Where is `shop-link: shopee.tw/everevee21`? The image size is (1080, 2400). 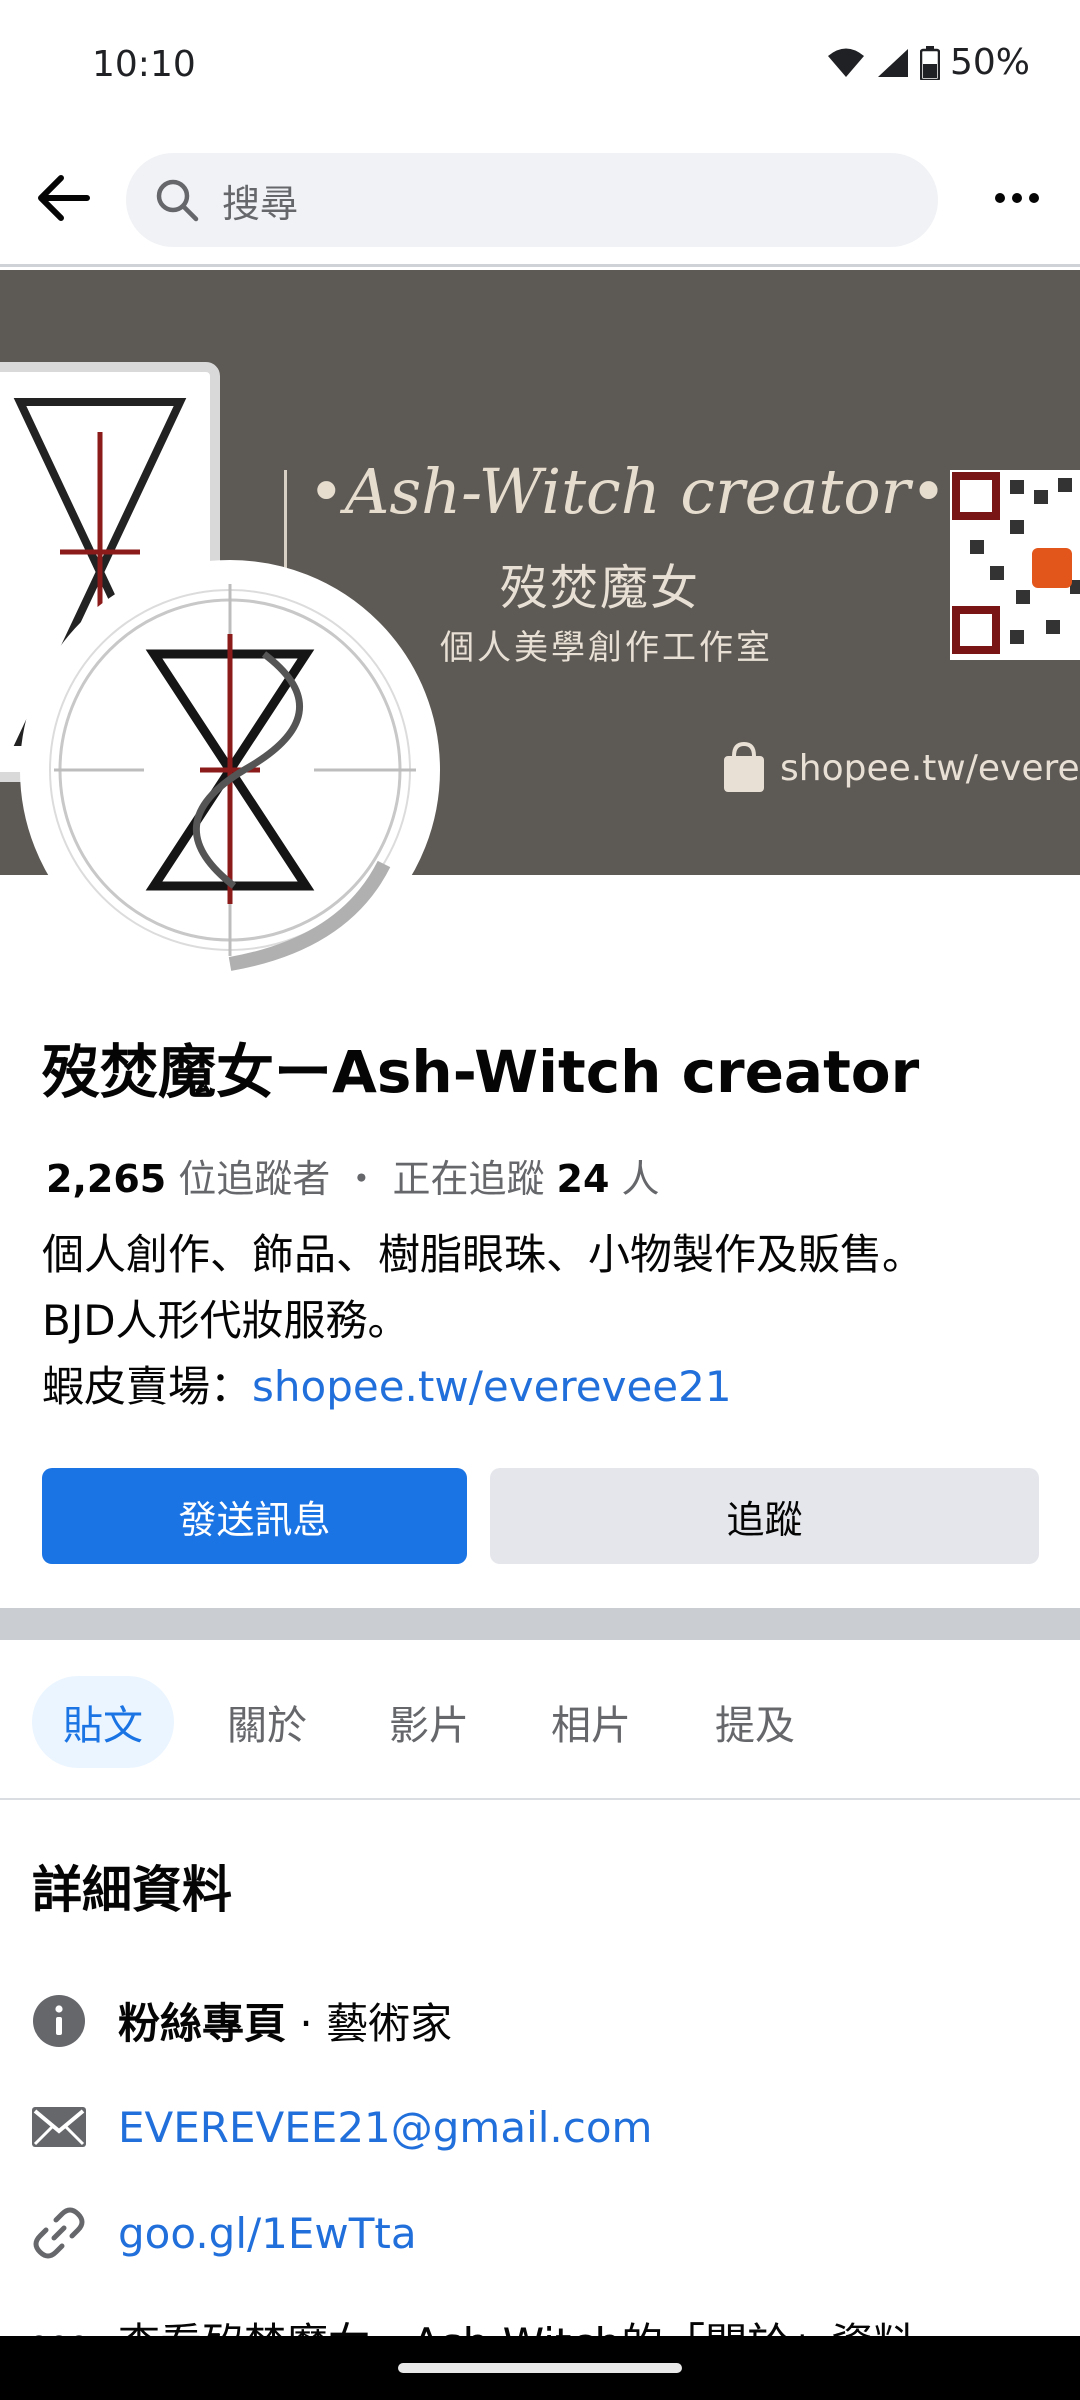 shop-link: shopee.tw/everevee21 is located at coordinates (492, 1386).